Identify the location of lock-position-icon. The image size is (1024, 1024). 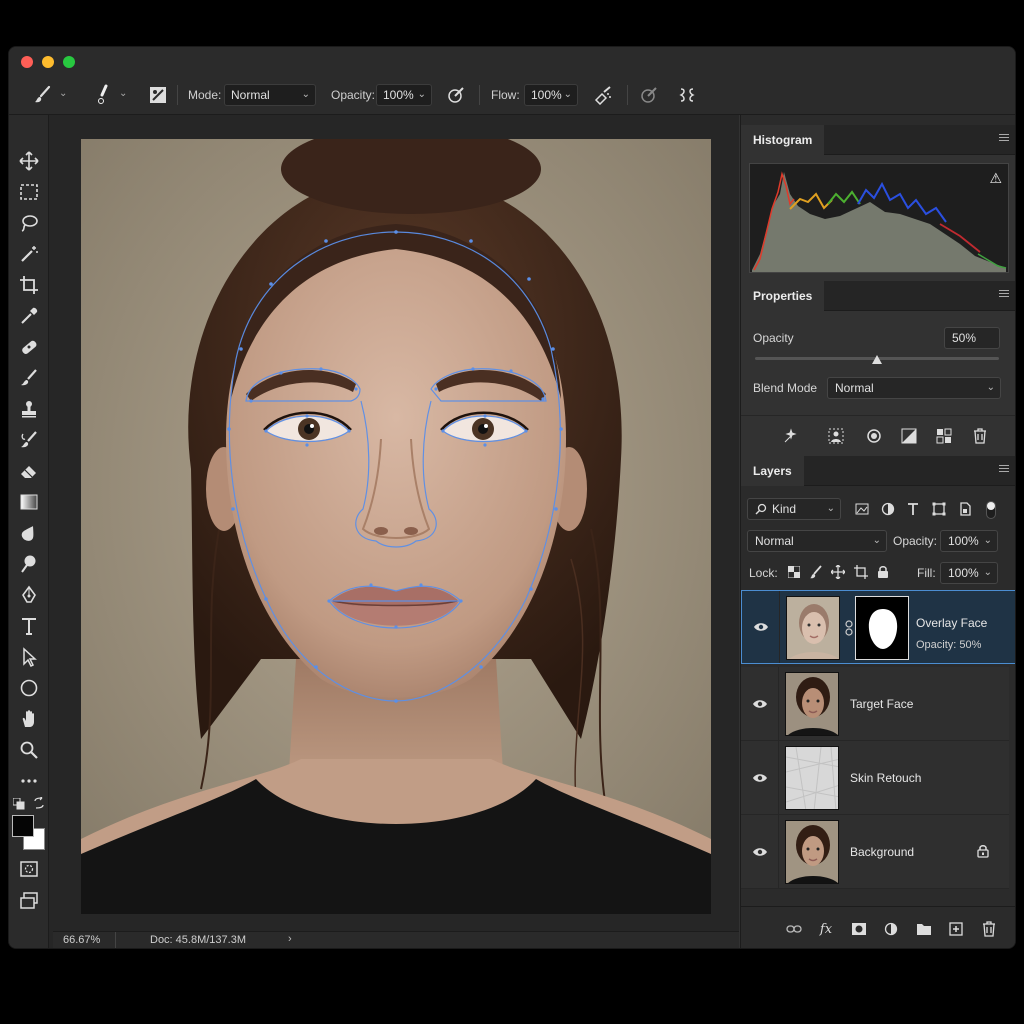
(838, 572).